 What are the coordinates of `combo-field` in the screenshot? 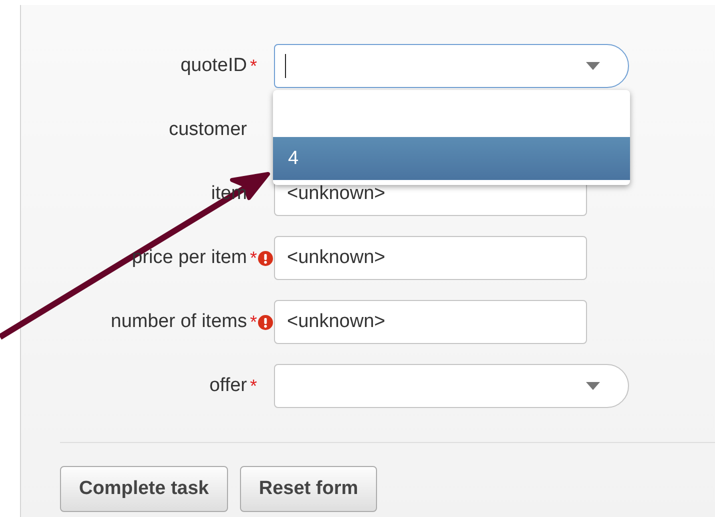 It's located at (451, 386).